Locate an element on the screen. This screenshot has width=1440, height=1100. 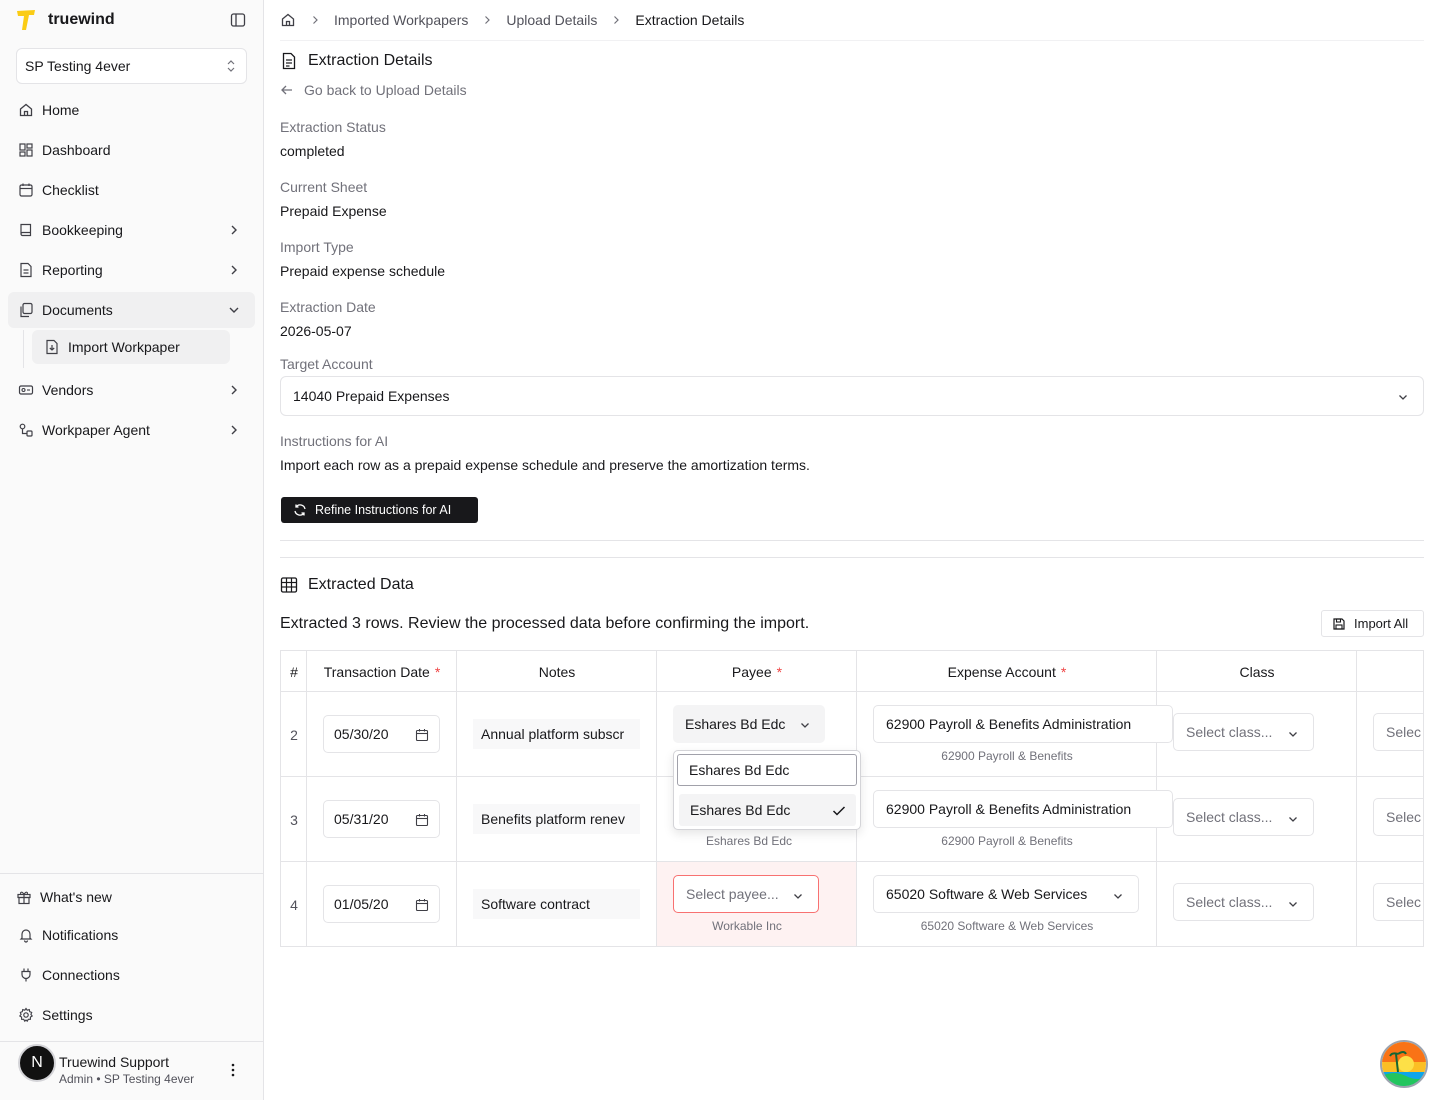
truewind-logo-icon is located at coordinates (26, 20).